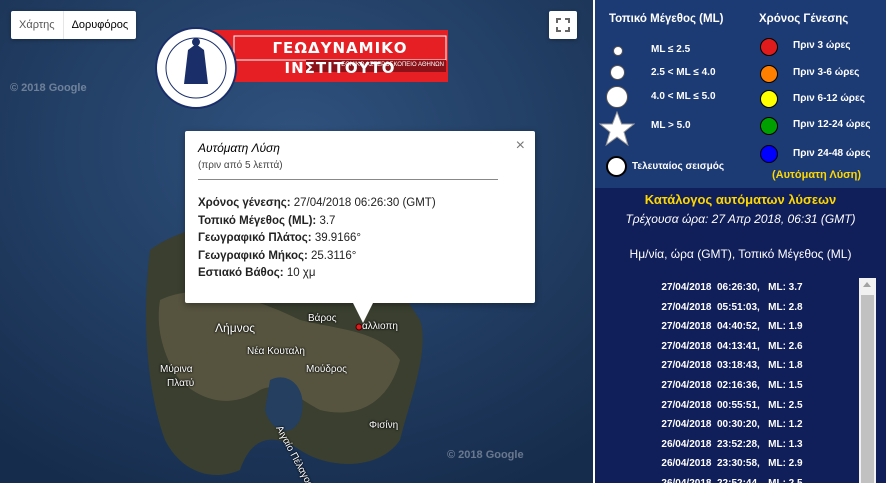 Image resolution: width=886 pixels, height=483 pixels. I want to click on latest-quake-icon, so click(616, 166).